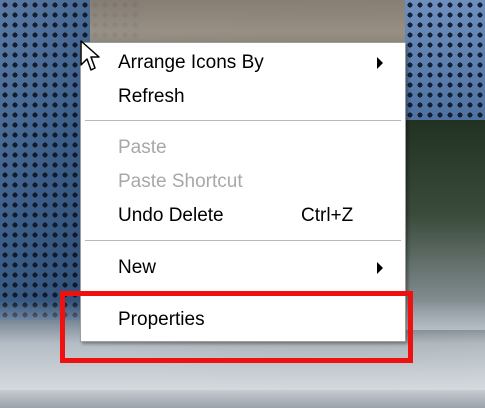 The width and height of the screenshot is (485, 408). I want to click on menu-item-label: Paste Shortcut, so click(180, 181).